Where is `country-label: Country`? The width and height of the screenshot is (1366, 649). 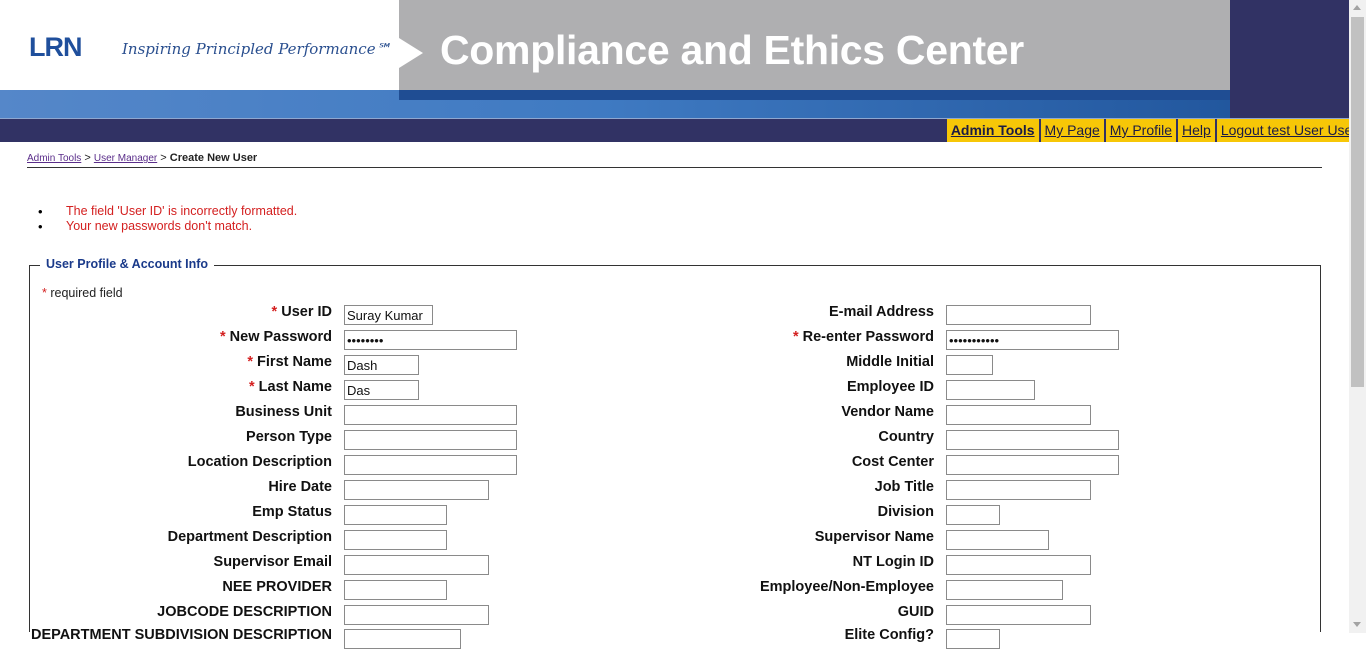
country-label: Country is located at coordinates (906, 437).